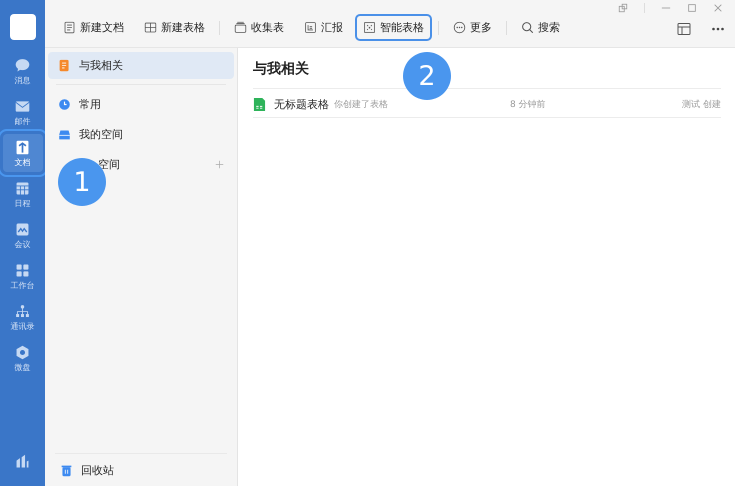 This screenshot has width=735, height=486. I want to click on nav-item: 通讯录, so click(22, 317).